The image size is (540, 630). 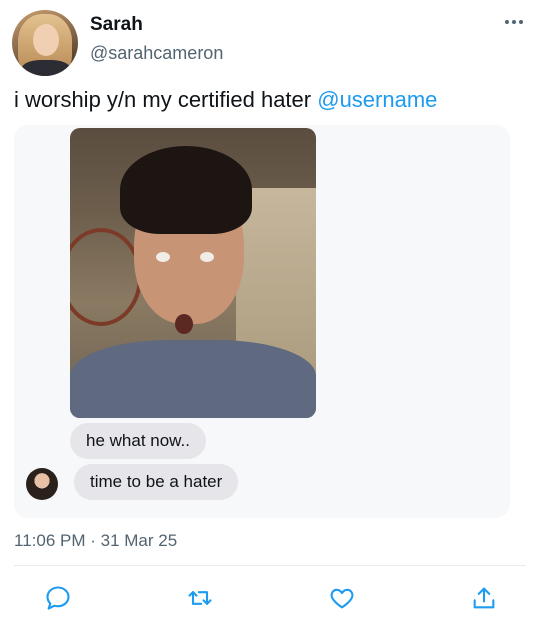 I want to click on user-handle: @sarahcameron, so click(x=156, y=53).